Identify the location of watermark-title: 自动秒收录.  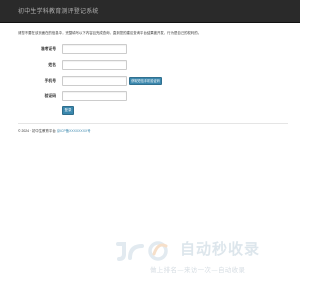
(220, 249).